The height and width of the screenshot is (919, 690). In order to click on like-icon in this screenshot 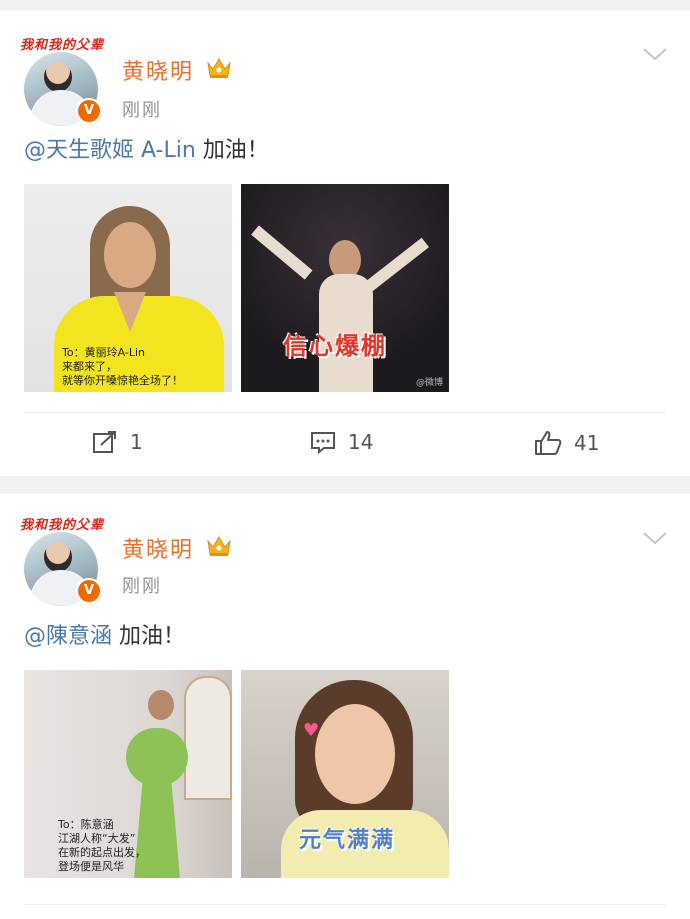, I will do `click(548, 443)`.